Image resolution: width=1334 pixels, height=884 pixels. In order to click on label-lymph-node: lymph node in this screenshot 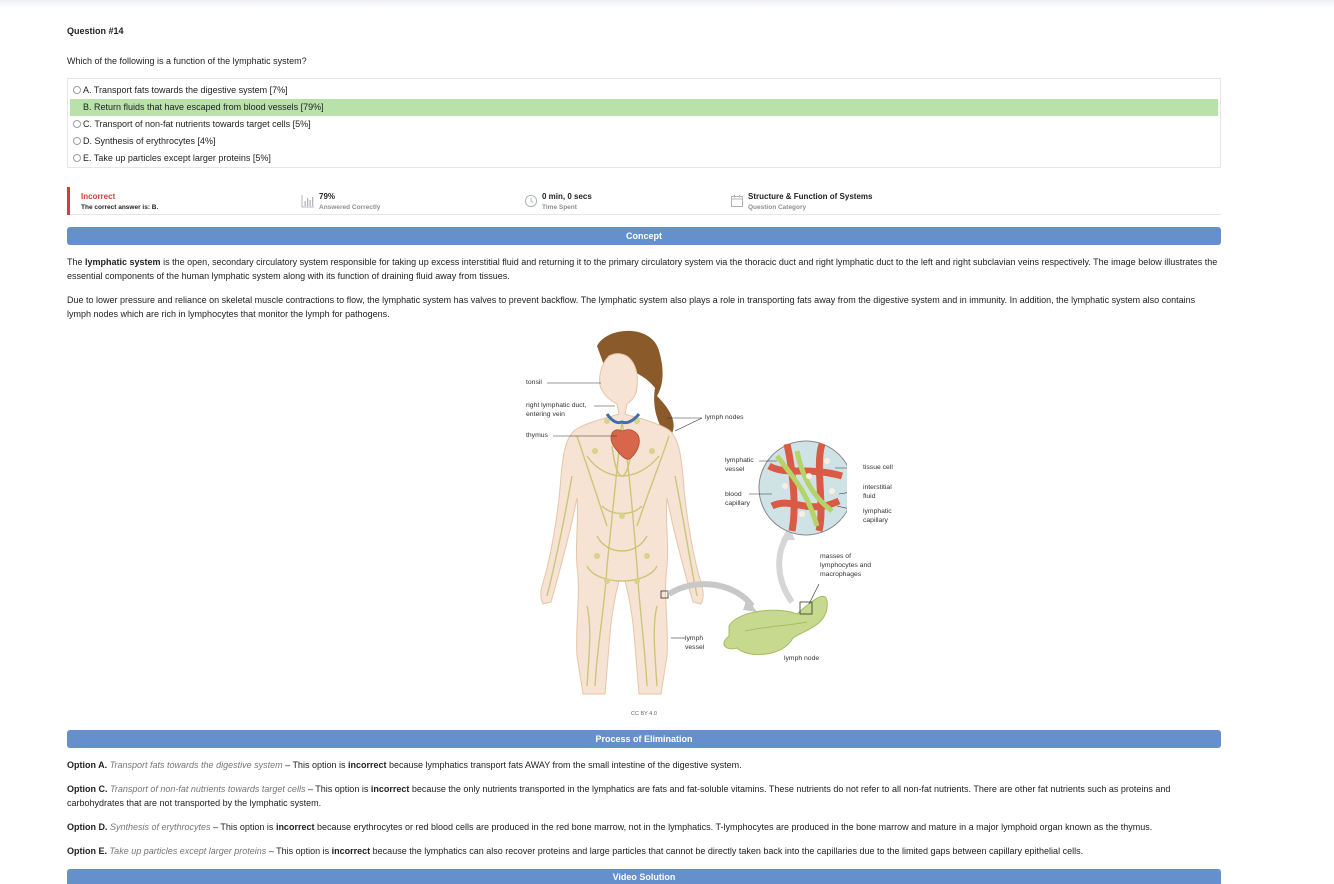, I will do `click(802, 658)`.